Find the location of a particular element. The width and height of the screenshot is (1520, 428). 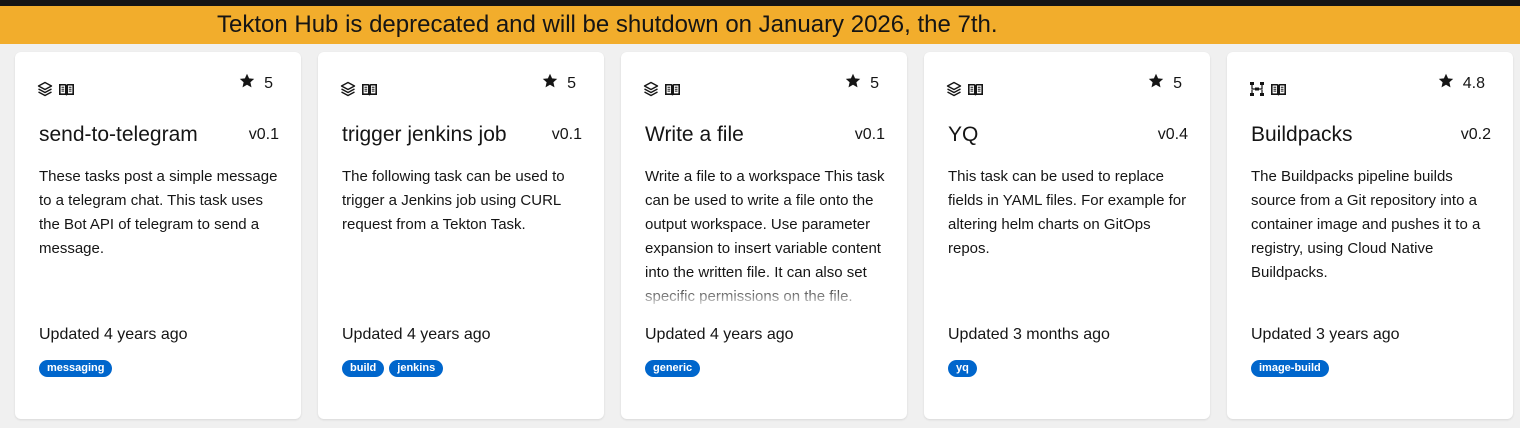

tag: build is located at coordinates (363, 368).